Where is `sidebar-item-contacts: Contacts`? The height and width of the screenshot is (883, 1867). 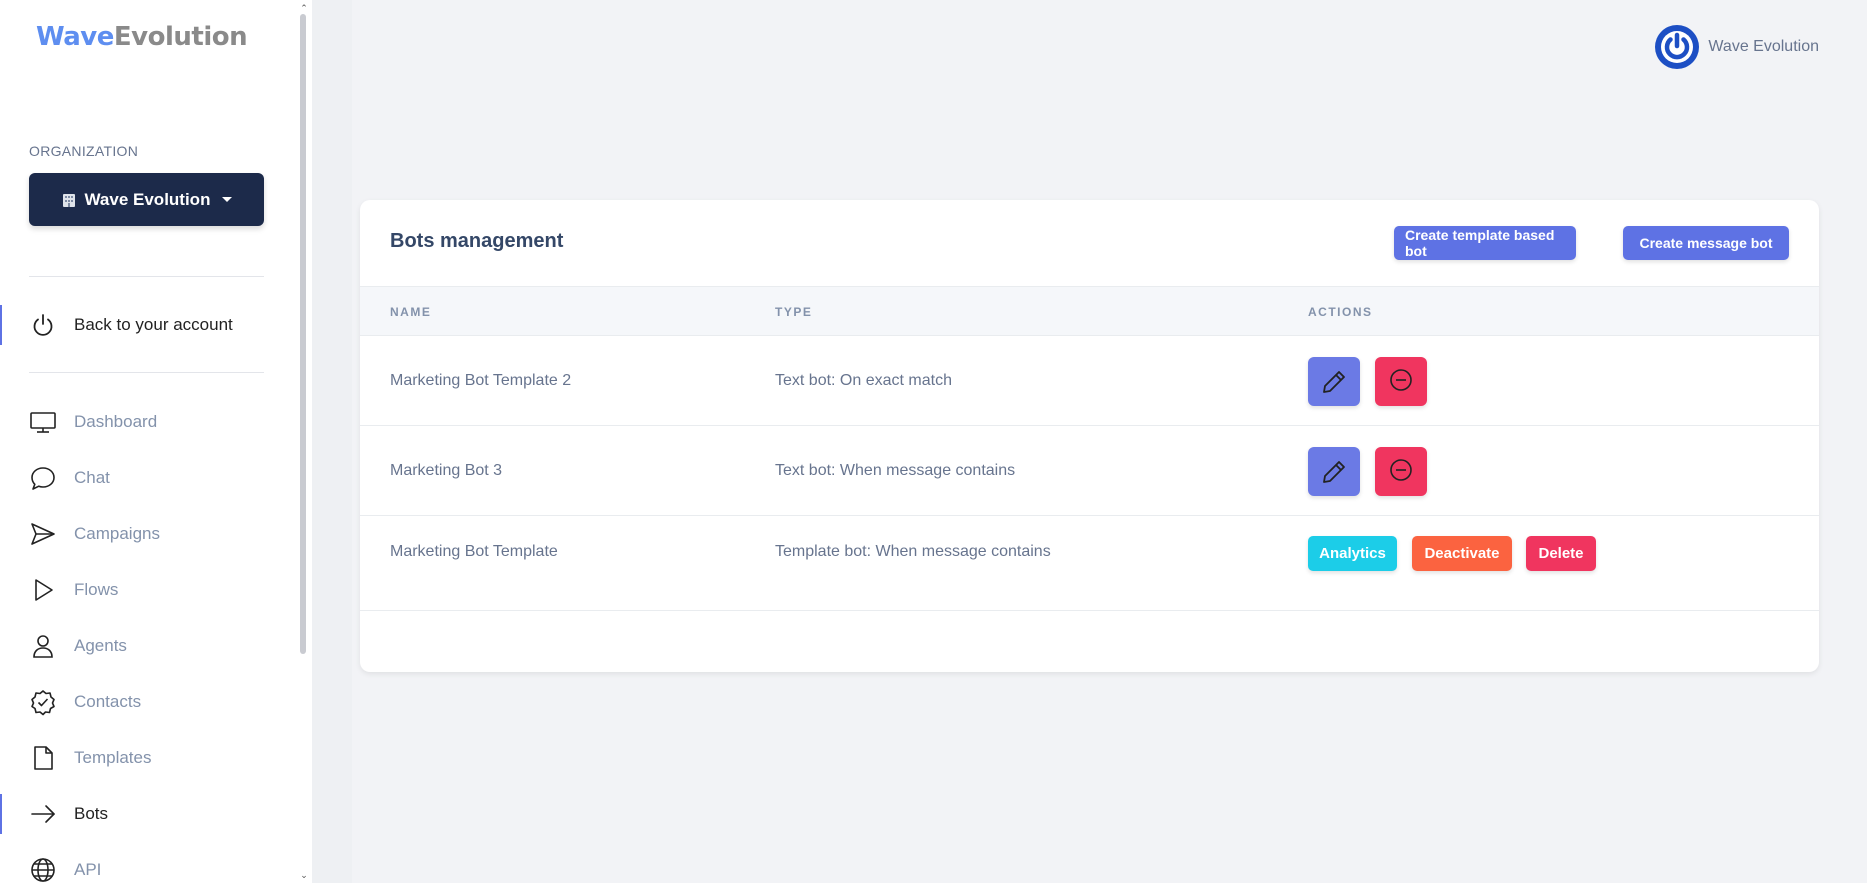 sidebar-item-contacts: Contacts is located at coordinates (148, 702).